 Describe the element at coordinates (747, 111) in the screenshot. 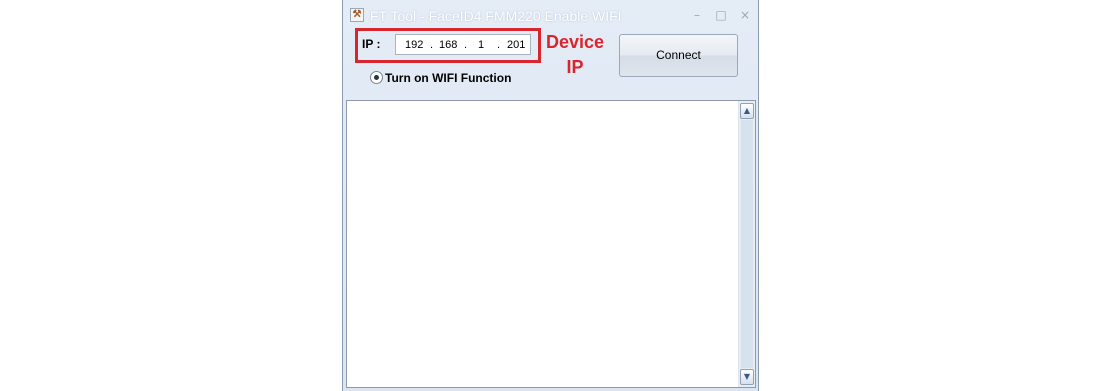

I see `scroll-up-icon: ▲` at that location.